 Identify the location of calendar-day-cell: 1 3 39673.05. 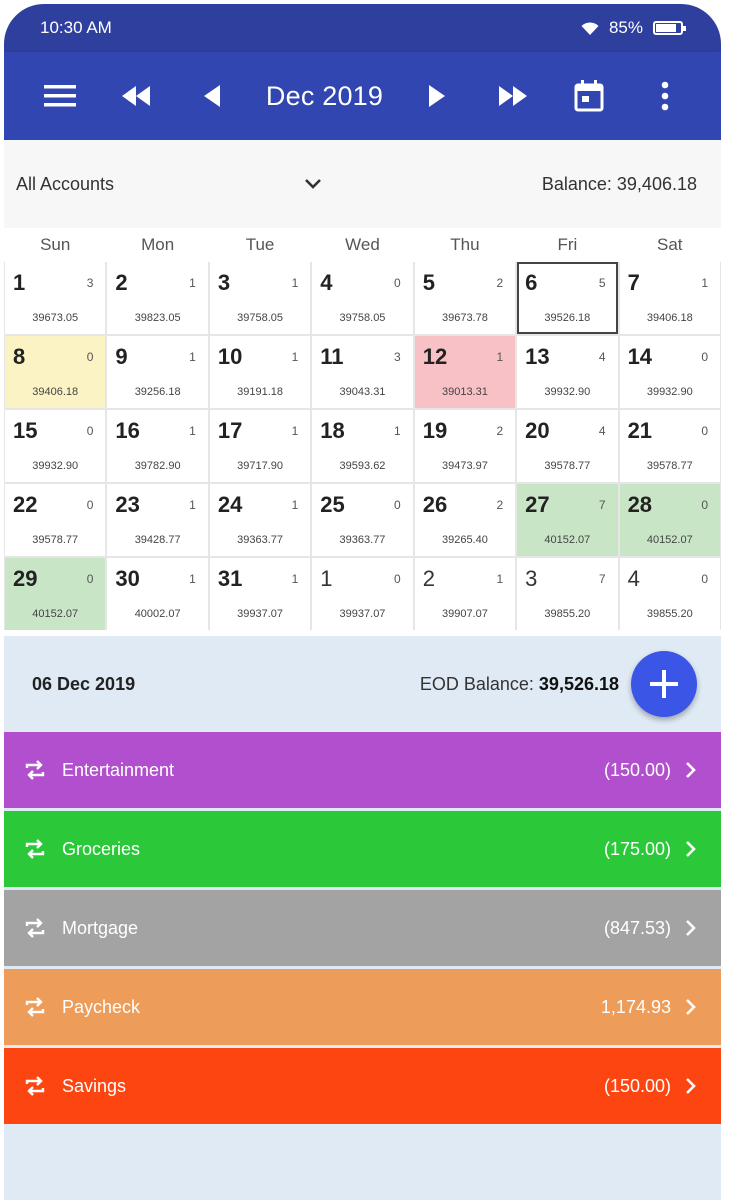
(55, 298).